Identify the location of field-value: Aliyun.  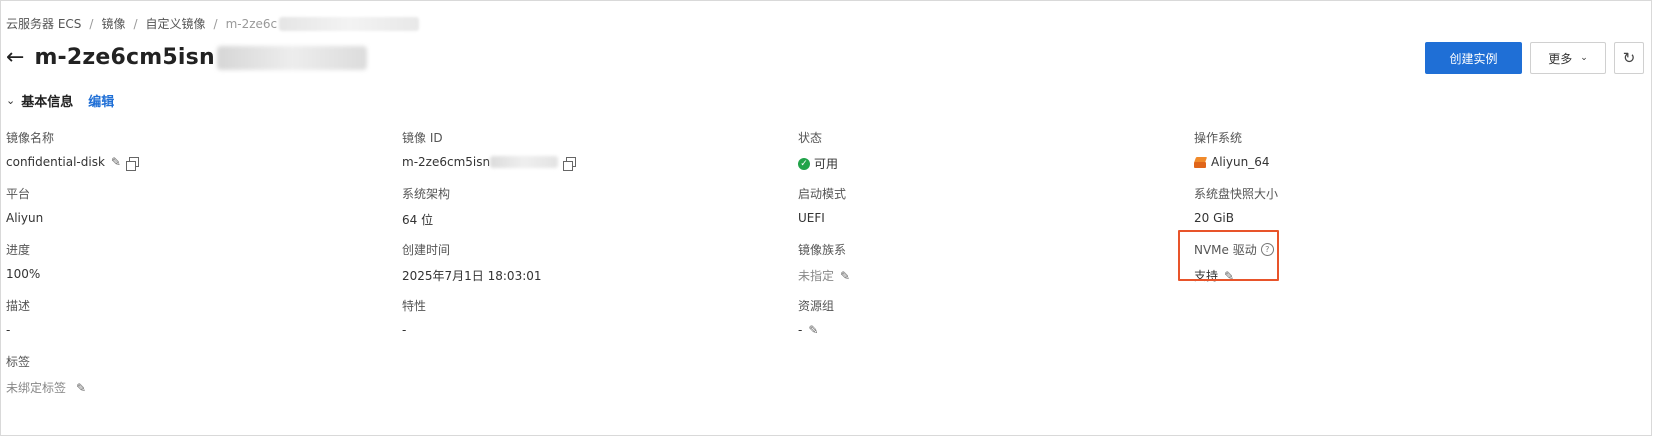
(25, 218).